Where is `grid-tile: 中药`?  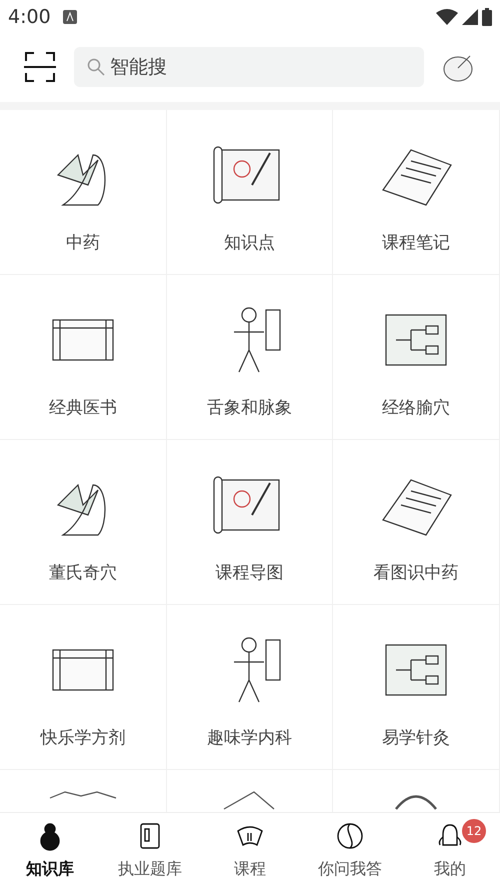 grid-tile: 中药 is located at coordinates (83, 192).